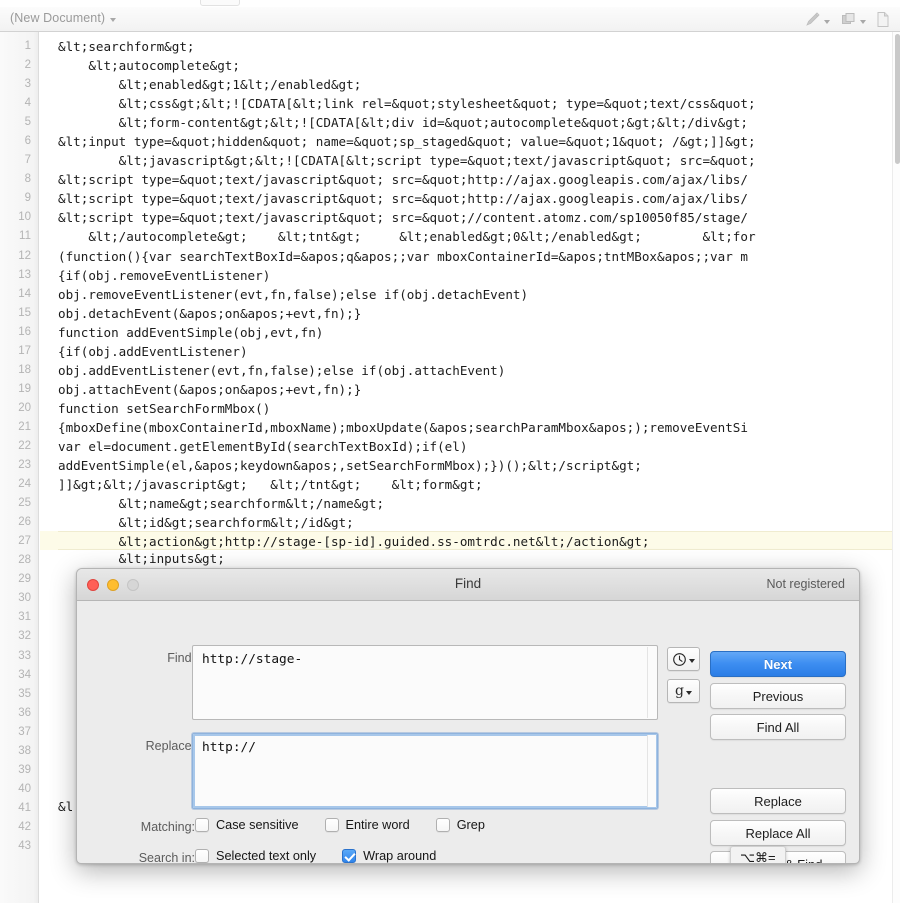  I want to click on replace-button: Replace, so click(778, 801).